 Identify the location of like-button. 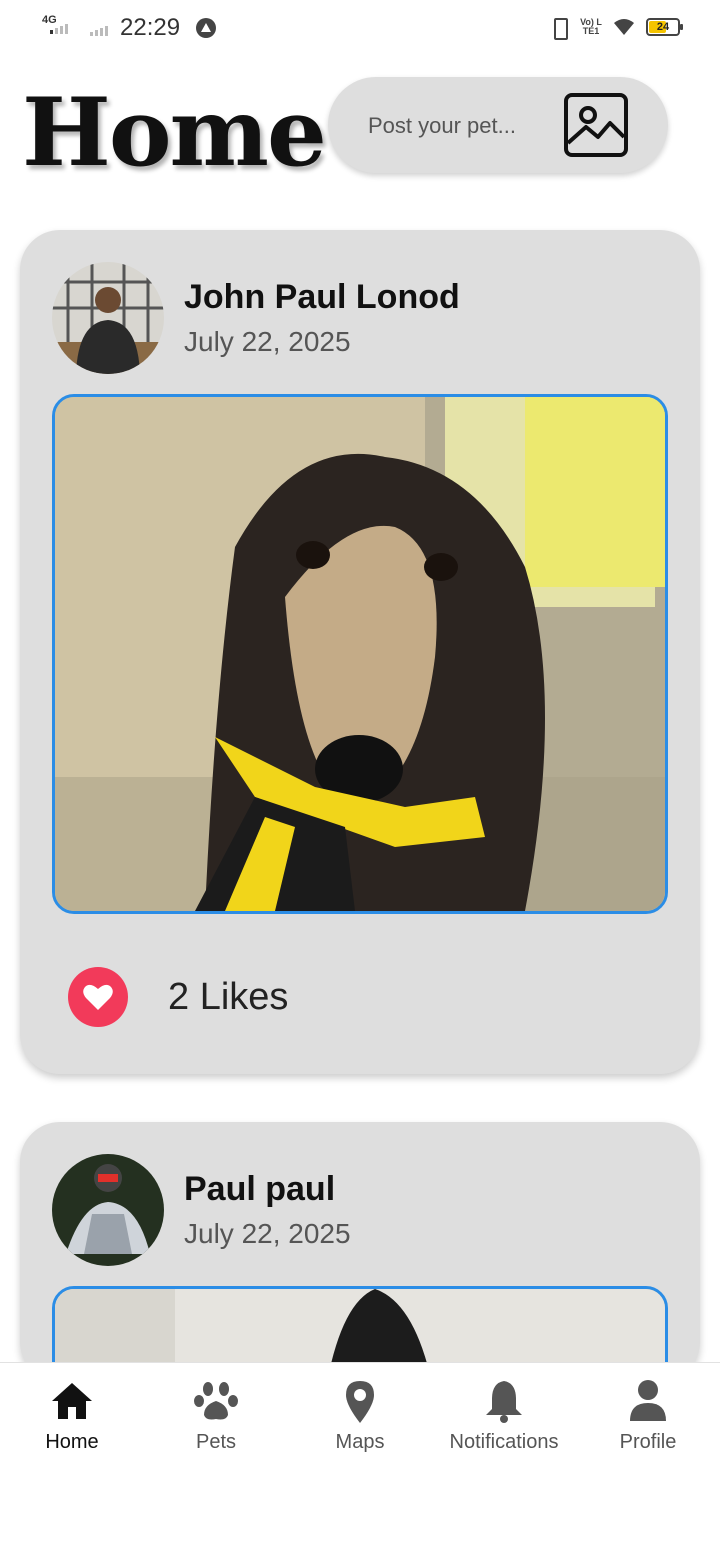
(98, 997).